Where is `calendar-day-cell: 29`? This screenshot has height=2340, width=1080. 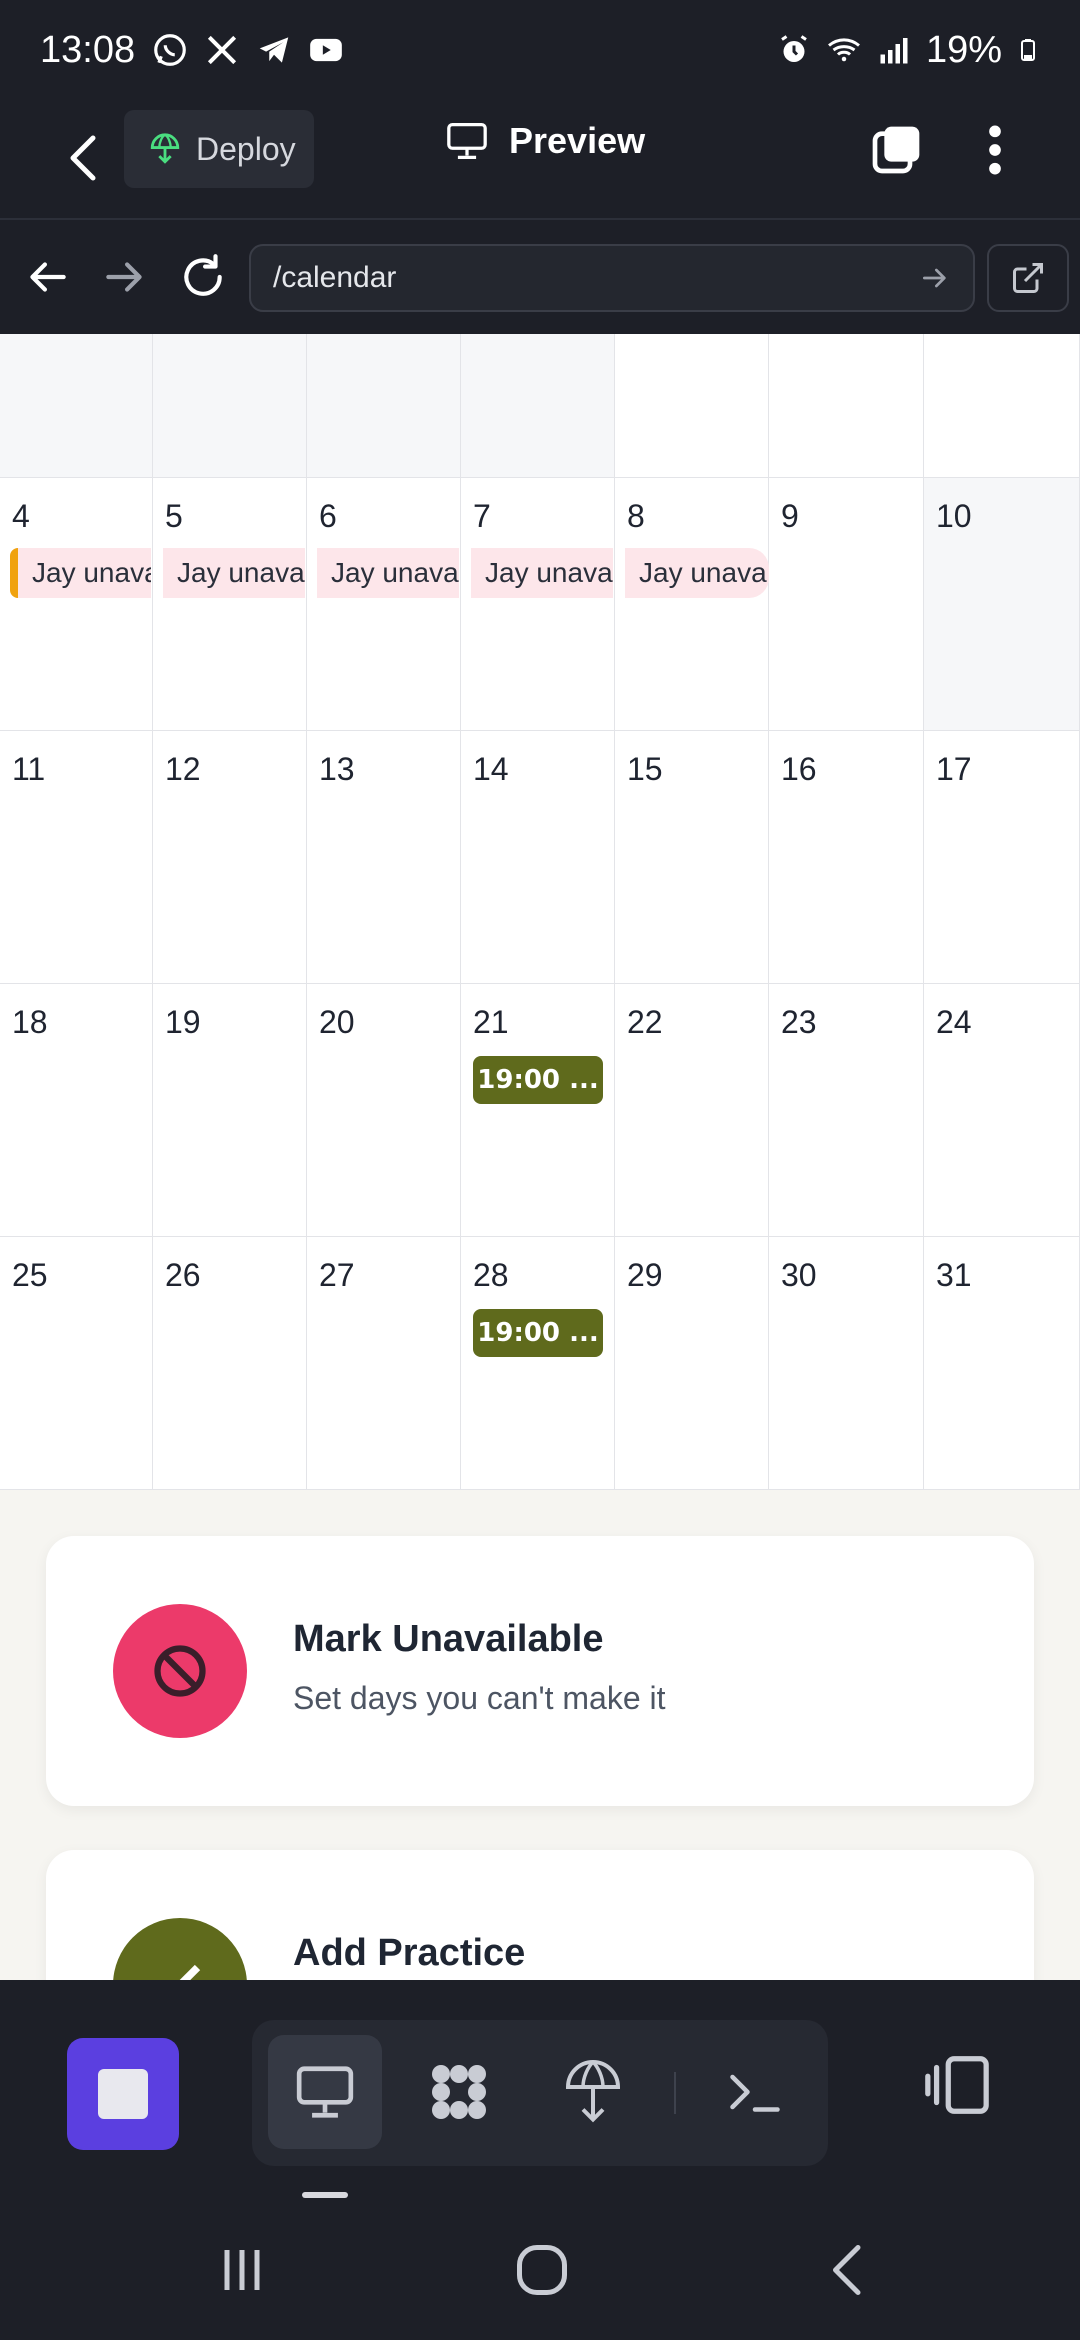
calendar-day-cell: 29 is located at coordinates (692, 1363).